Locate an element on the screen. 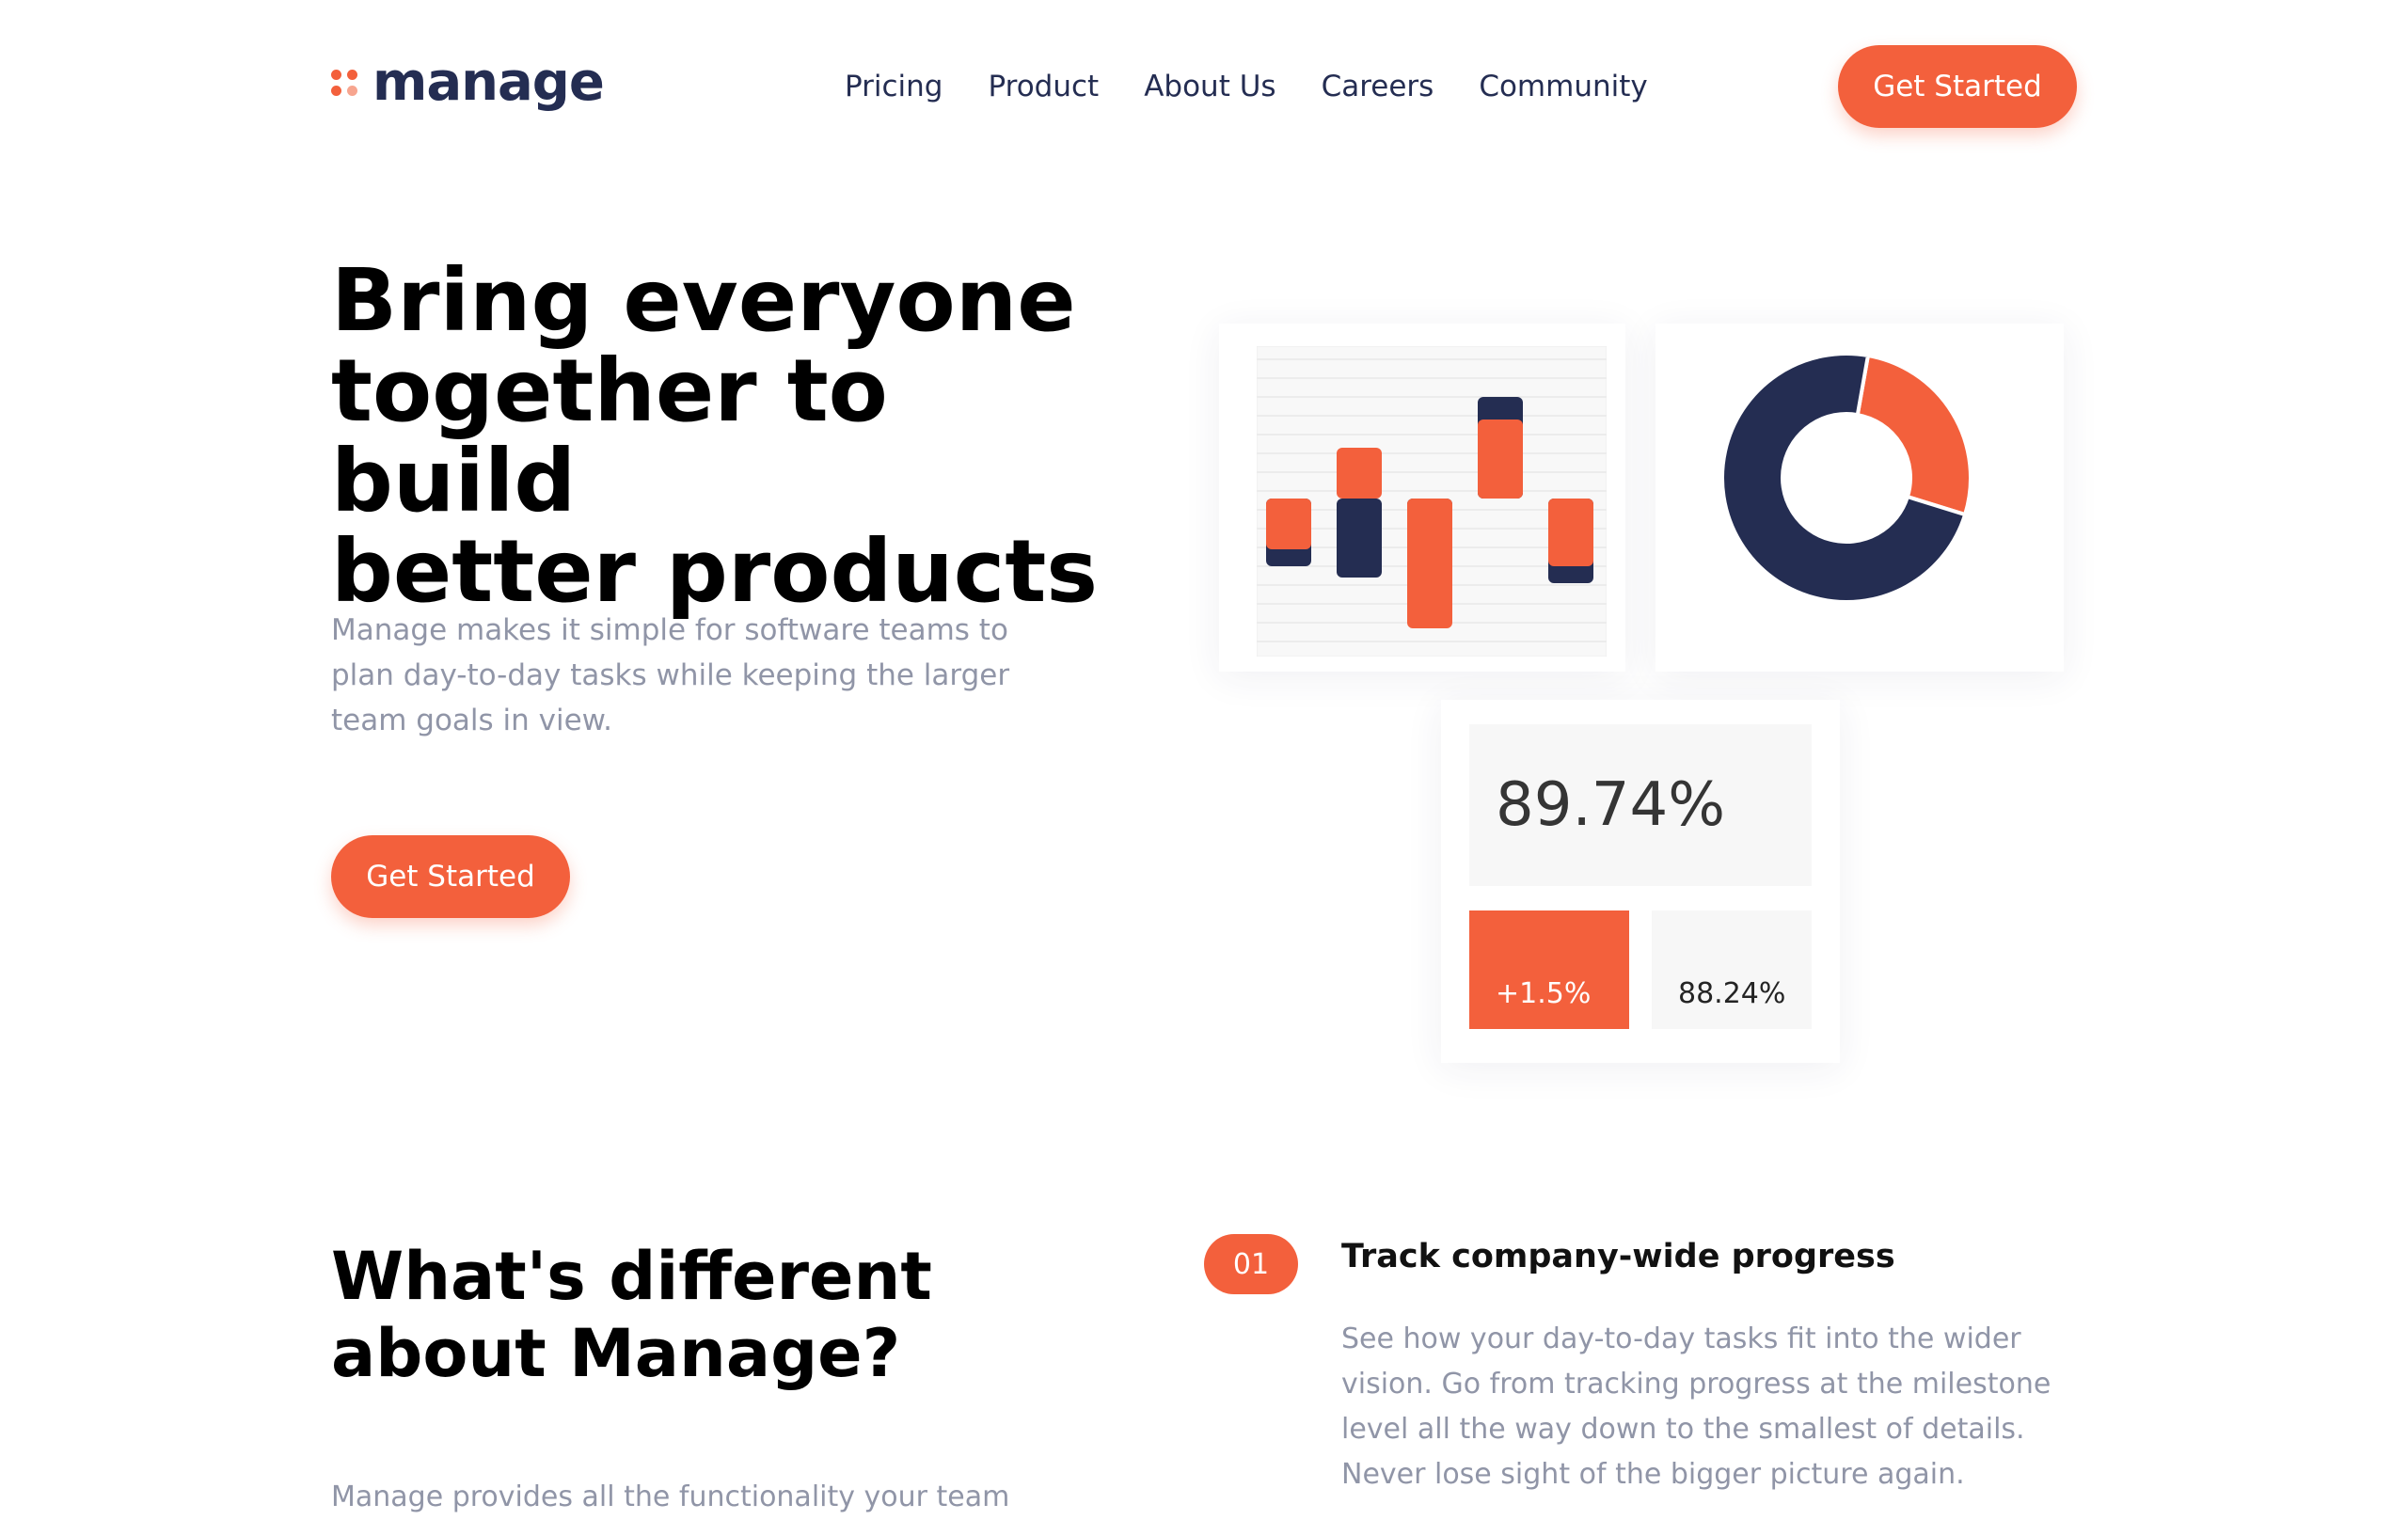 This screenshot has height=1520, width=2408. section-heading: What's different about Manage? is located at coordinates (632, 1315).